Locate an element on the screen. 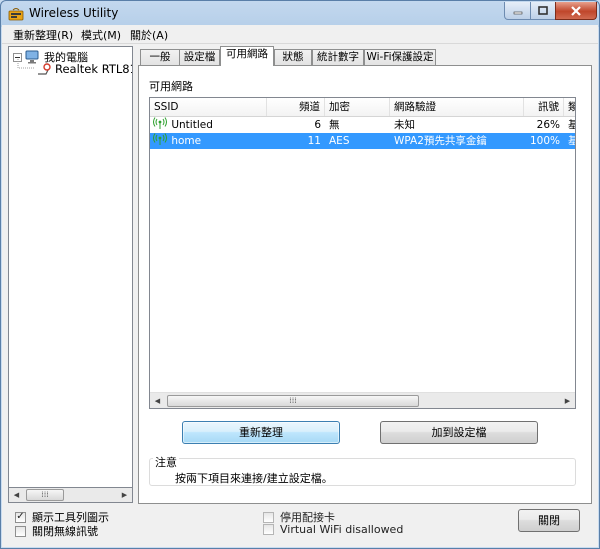 The image size is (600, 549). tree-node-adapter: Realtek RTL81 is located at coordinates (84, 69).